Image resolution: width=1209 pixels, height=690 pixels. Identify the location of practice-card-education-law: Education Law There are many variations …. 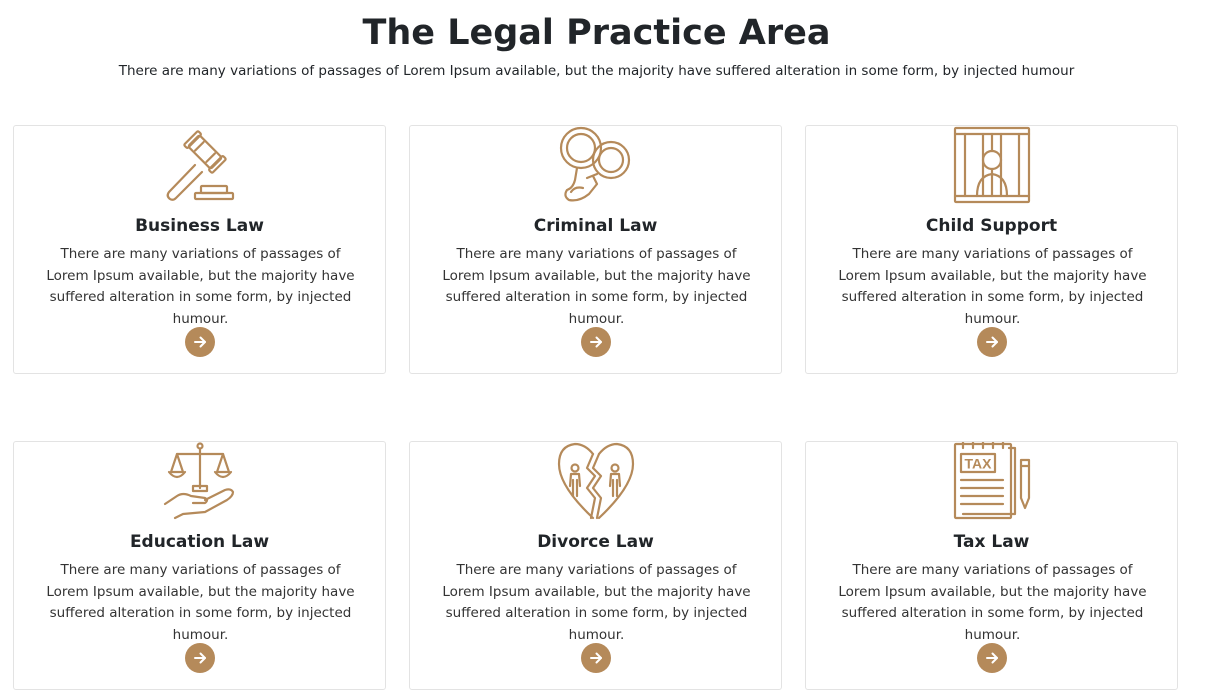
(199, 565).